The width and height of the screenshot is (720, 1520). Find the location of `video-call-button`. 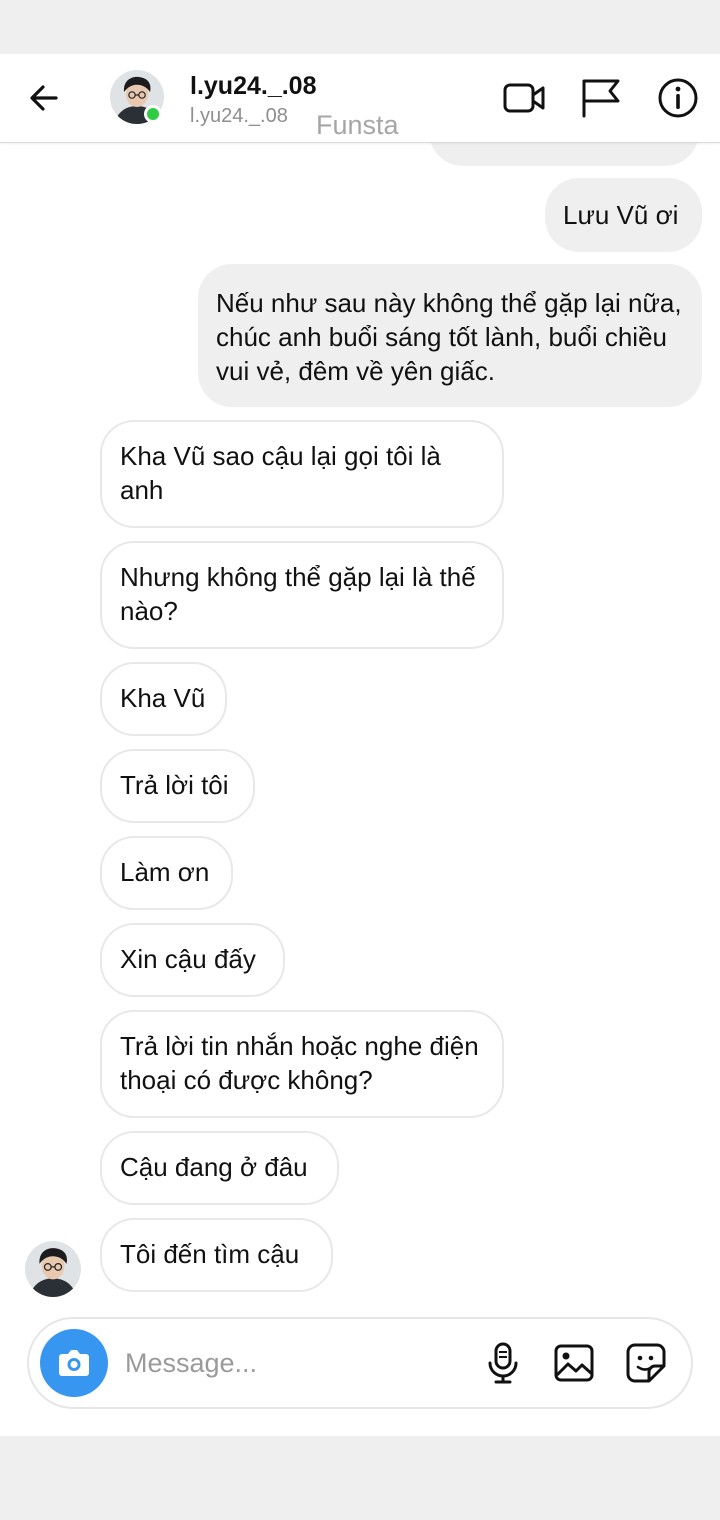

video-call-button is located at coordinates (524, 98).